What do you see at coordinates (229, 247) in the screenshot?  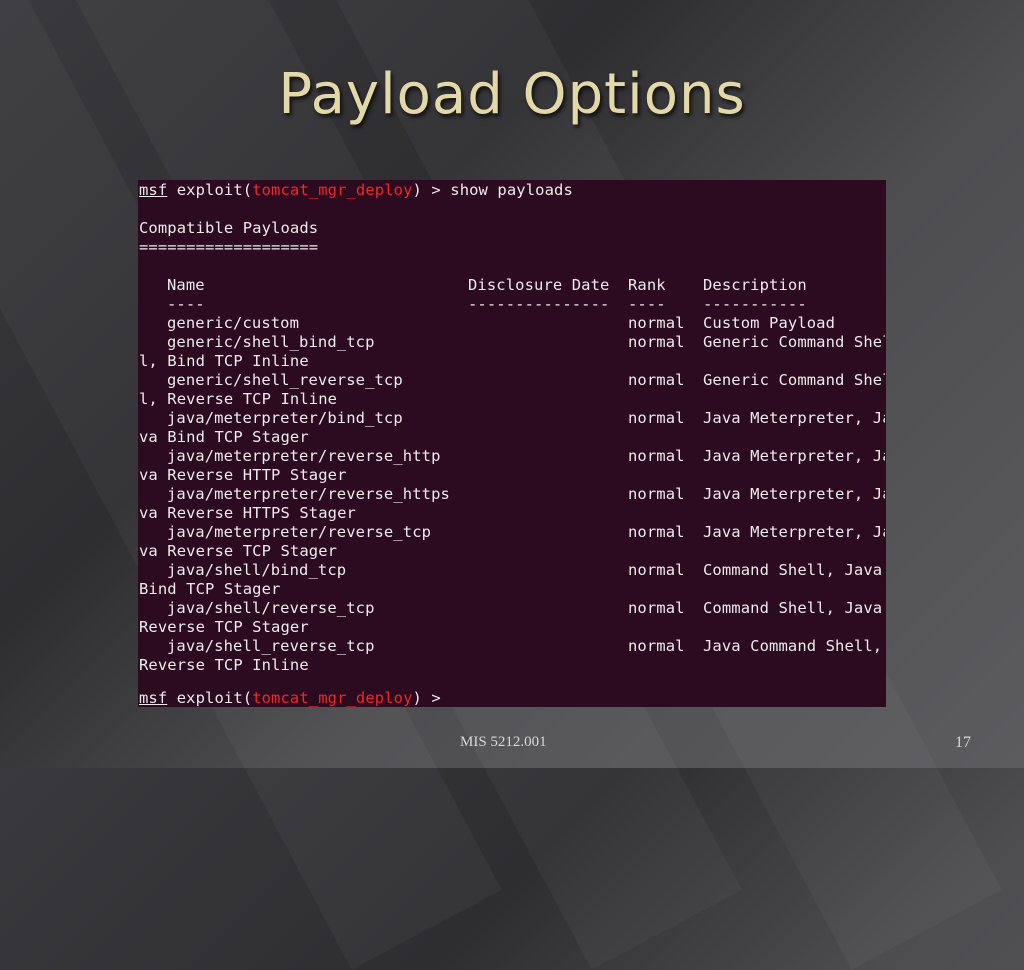 I see `heading-underline: ===================` at bounding box center [229, 247].